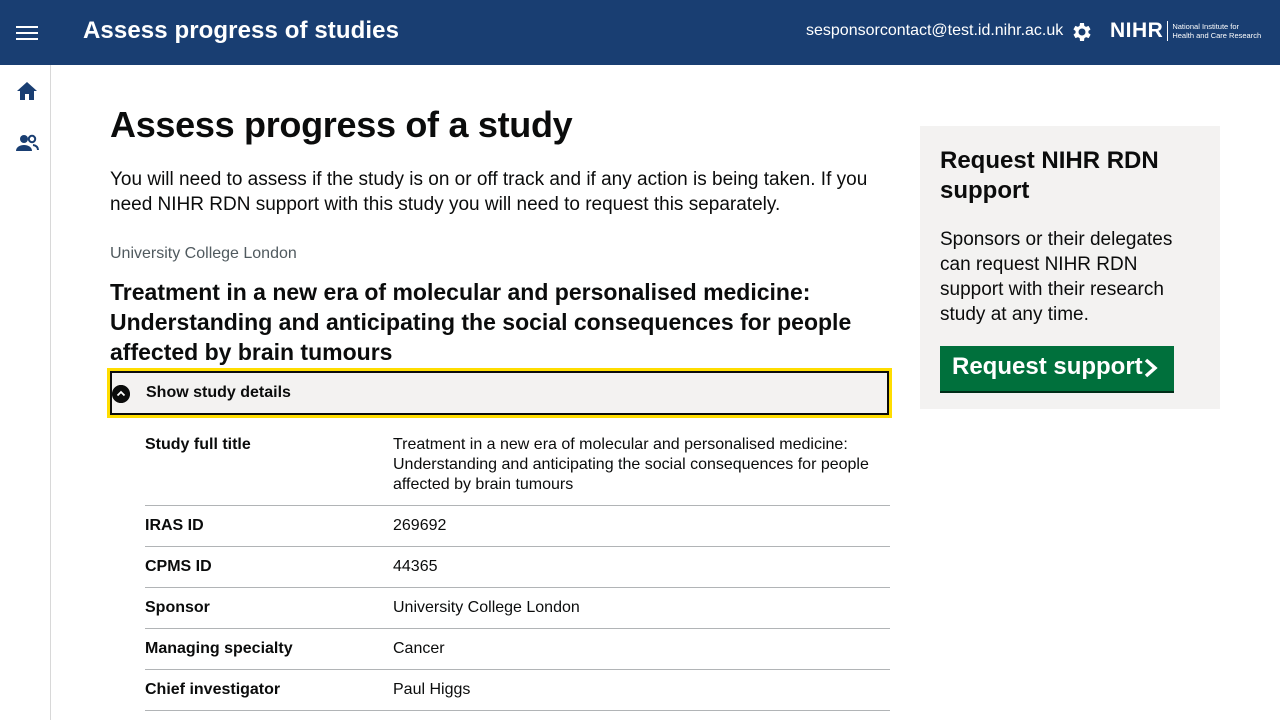 The width and height of the screenshot is (1280, 720). What do you see at coordinates (517, 526) in the screenshot?
I see `summary-row: IRAS ID 269692` at bounding box center [517, 526].